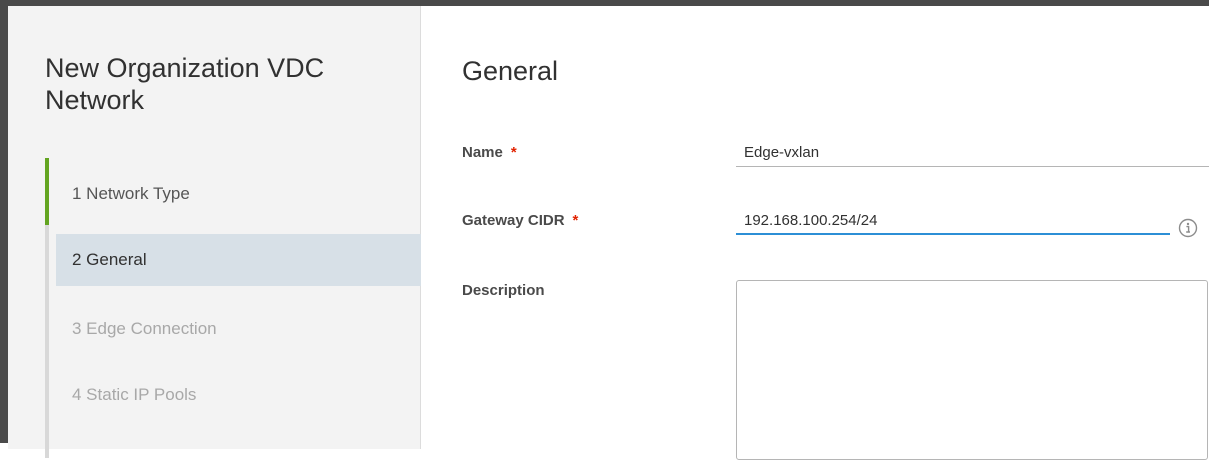  Describe the element at coordinates (972, 153) in the screenshot. I see `name-input` at that location.